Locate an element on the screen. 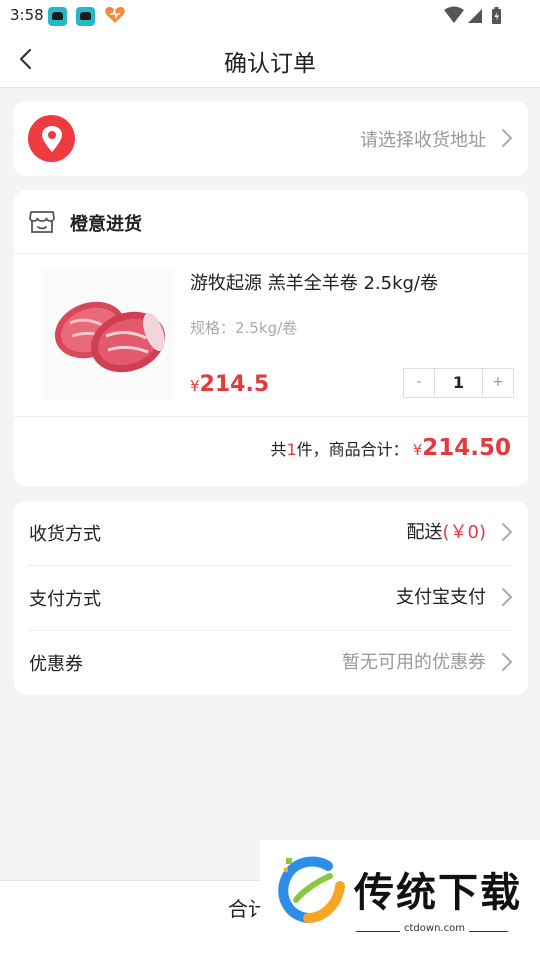 The height and width of the screenshot is (960, 540). store-icon is located at coordinates (42, 222).